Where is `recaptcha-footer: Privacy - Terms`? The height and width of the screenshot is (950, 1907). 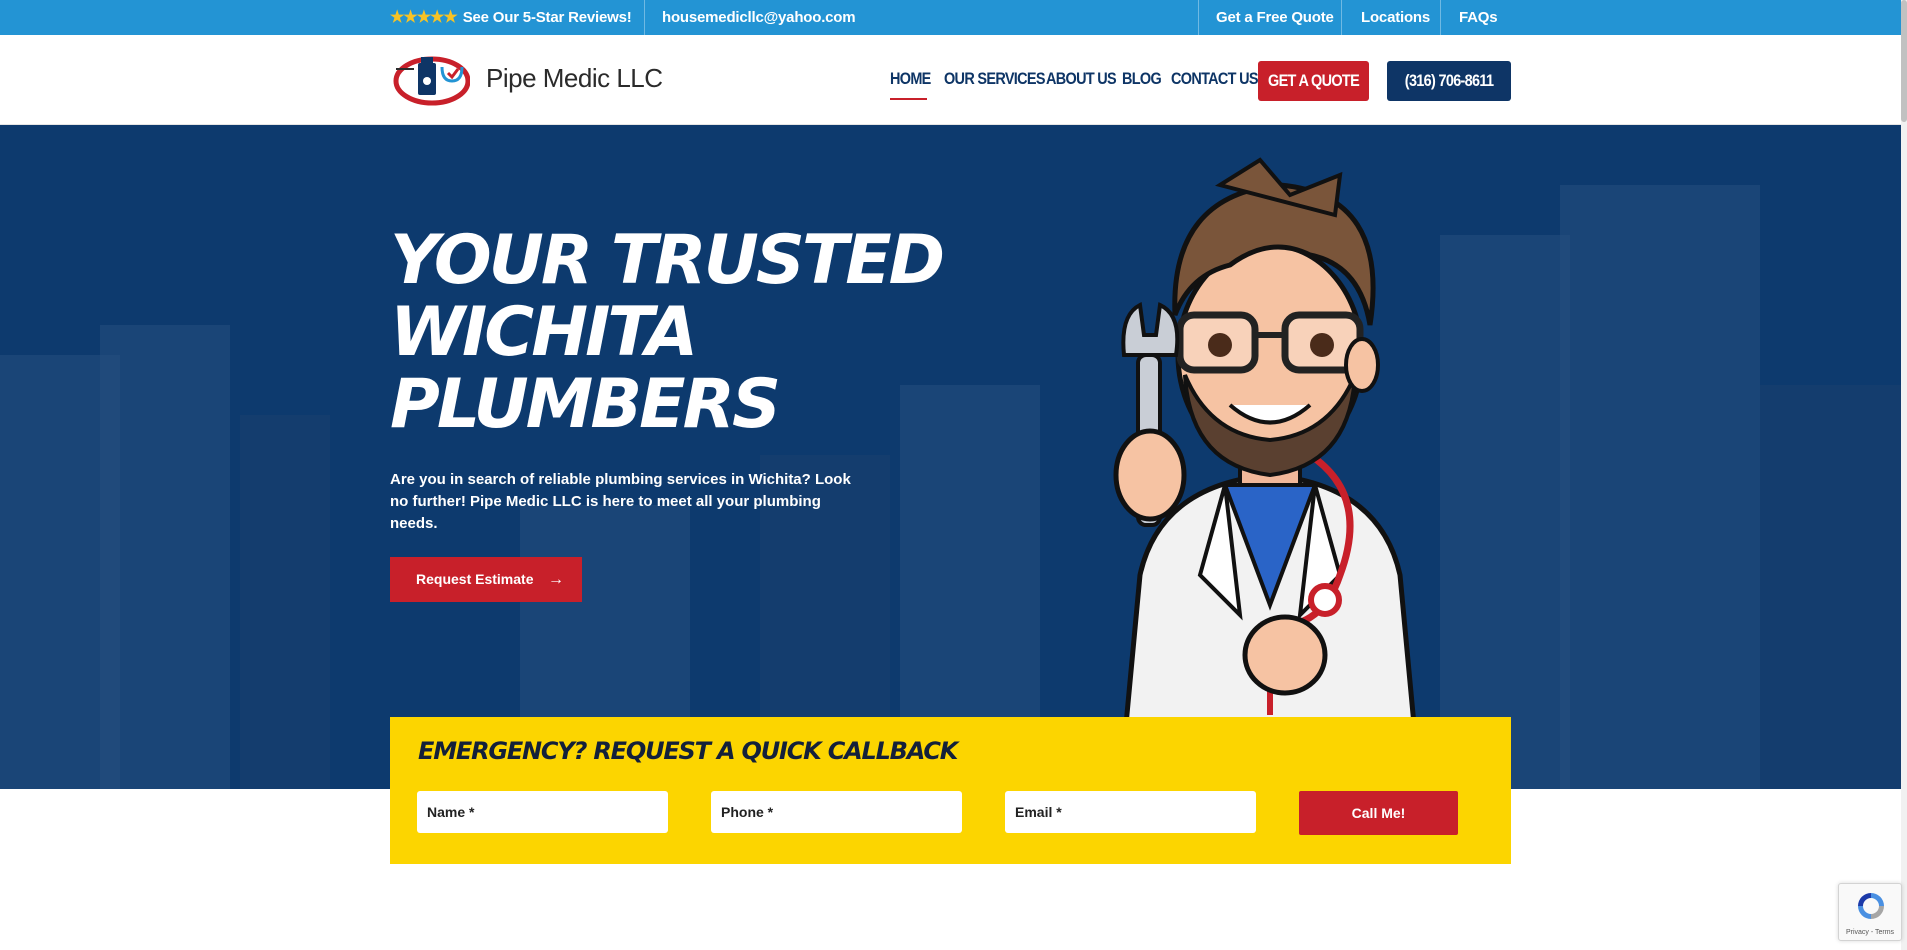
recaptcha-footer: Privacy - Terms is located at coordinates (1870, 932).